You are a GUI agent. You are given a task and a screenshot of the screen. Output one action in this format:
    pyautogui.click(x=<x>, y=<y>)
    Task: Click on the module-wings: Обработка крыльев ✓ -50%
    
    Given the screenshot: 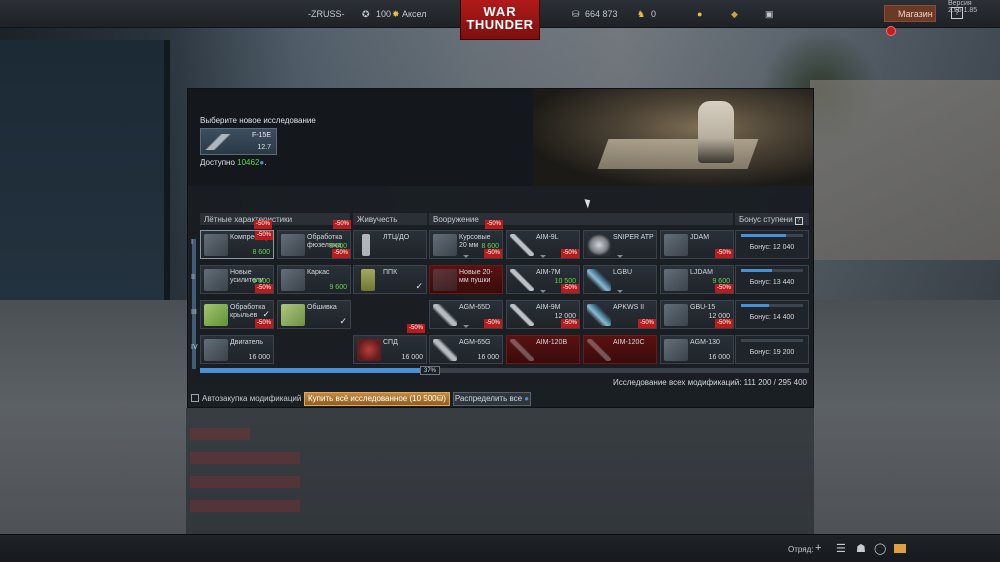 What is the action you would take?
    pyautogui.click(x=237, y=314)
    